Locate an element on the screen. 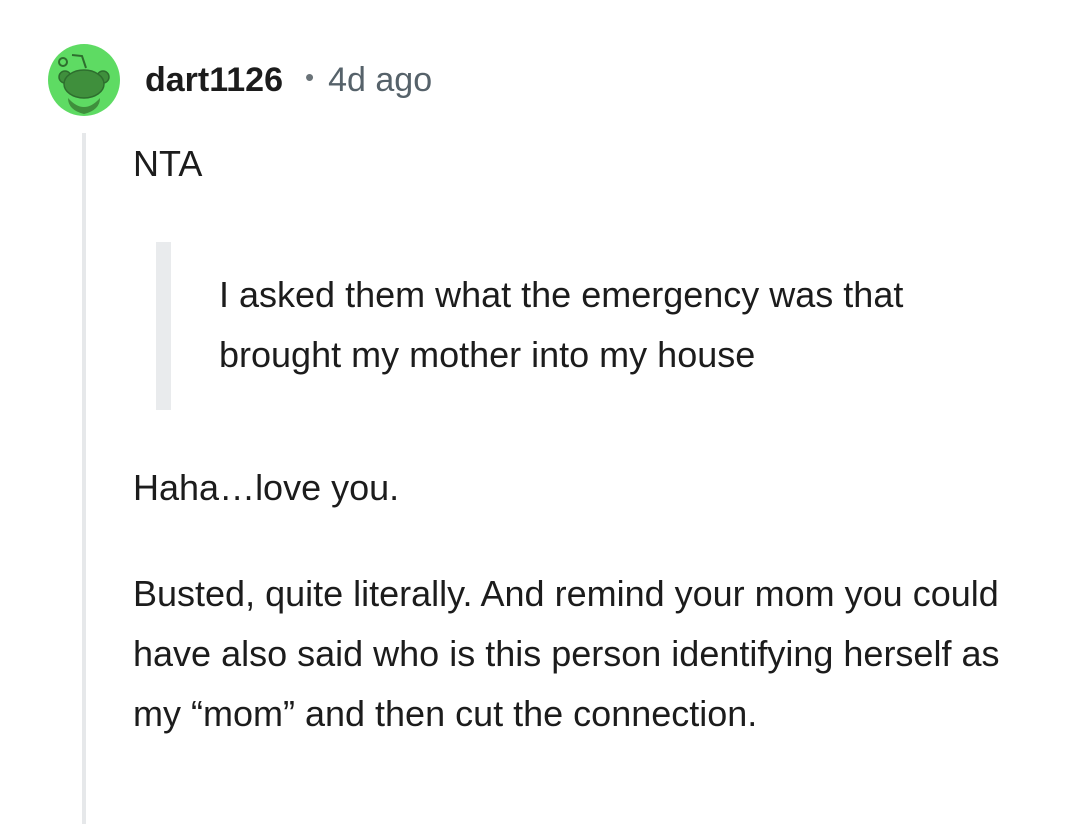 Image resolution: width=1079 pixels, height=824 pixels. thread-collapse-line is located at coordinates (84, 478).